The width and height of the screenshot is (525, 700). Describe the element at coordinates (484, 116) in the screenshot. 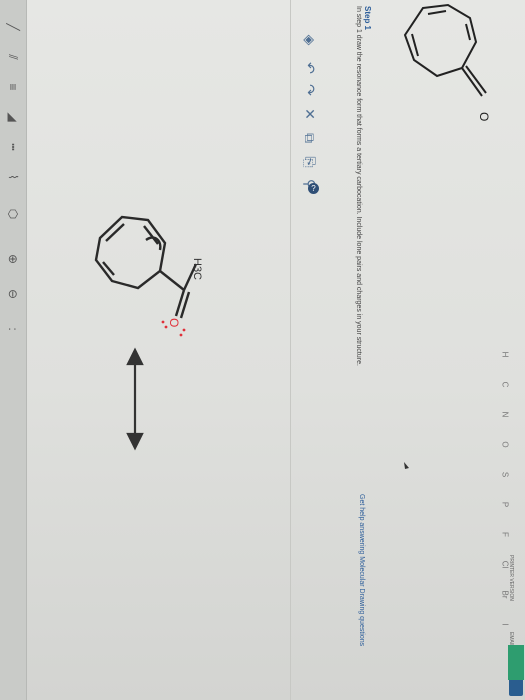

I see `reference-oxygen-label: O` at that location.